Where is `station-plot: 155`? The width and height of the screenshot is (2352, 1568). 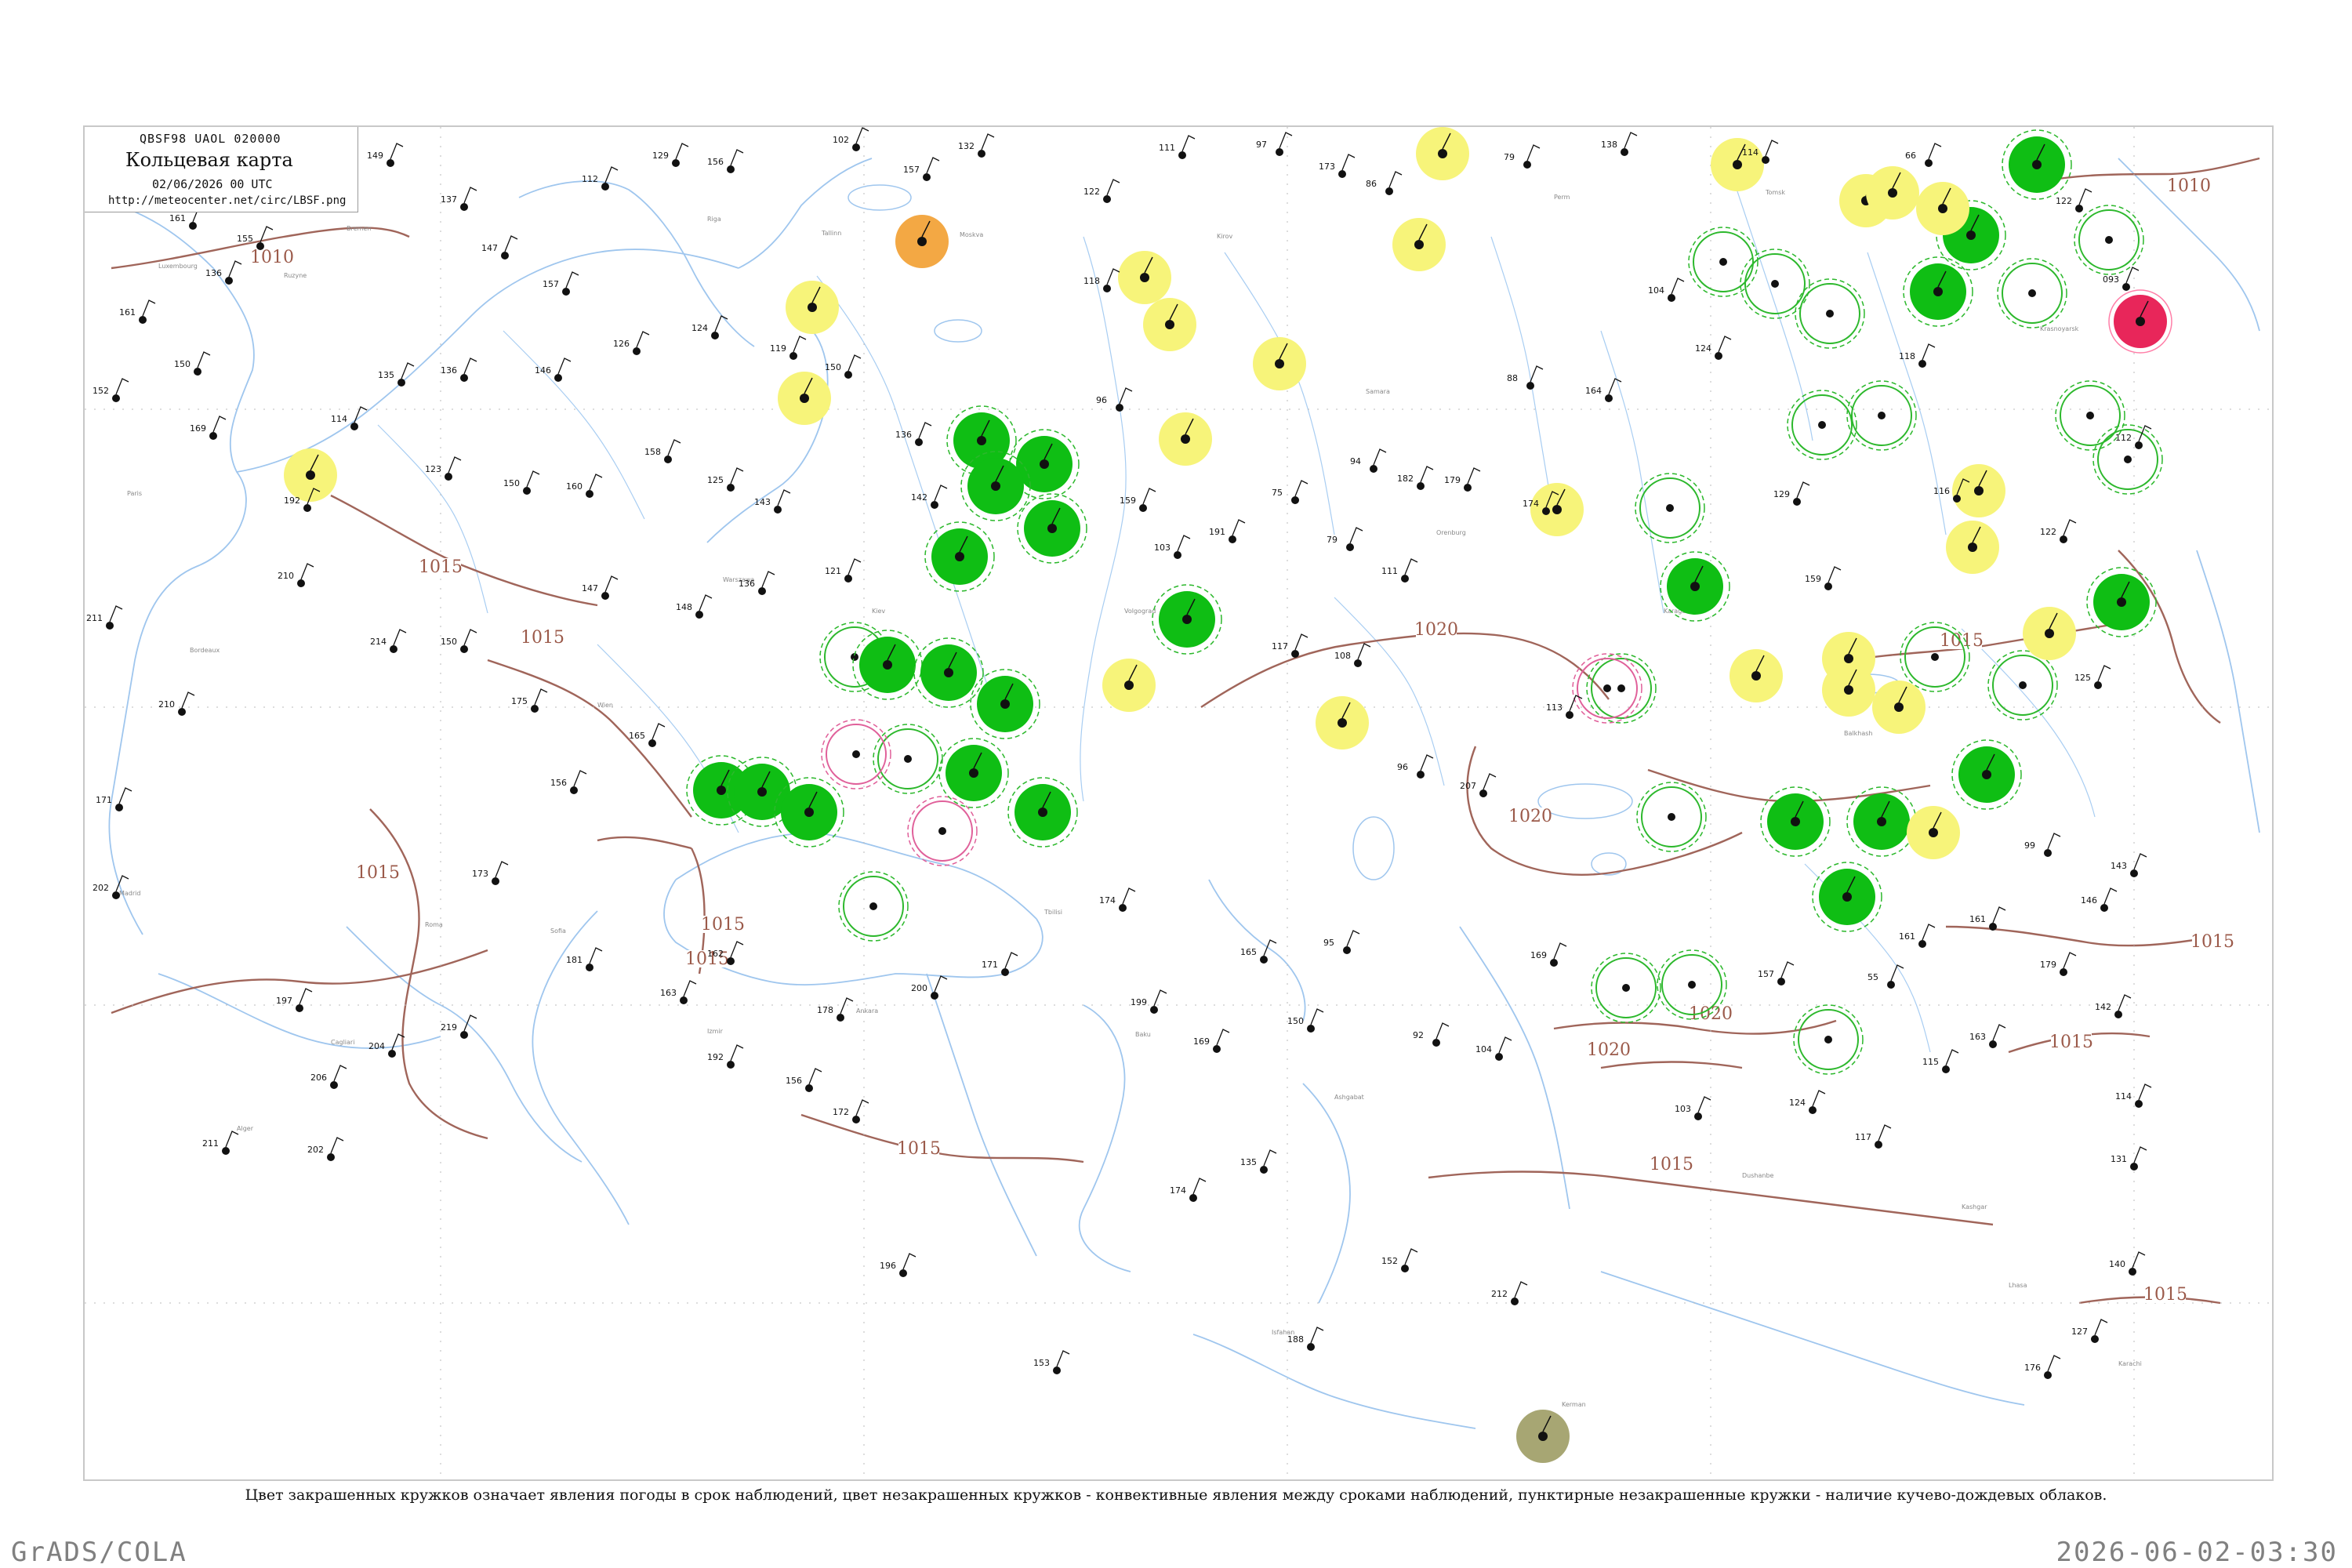
station-plot: 155 is located at coordinates (255, 238).